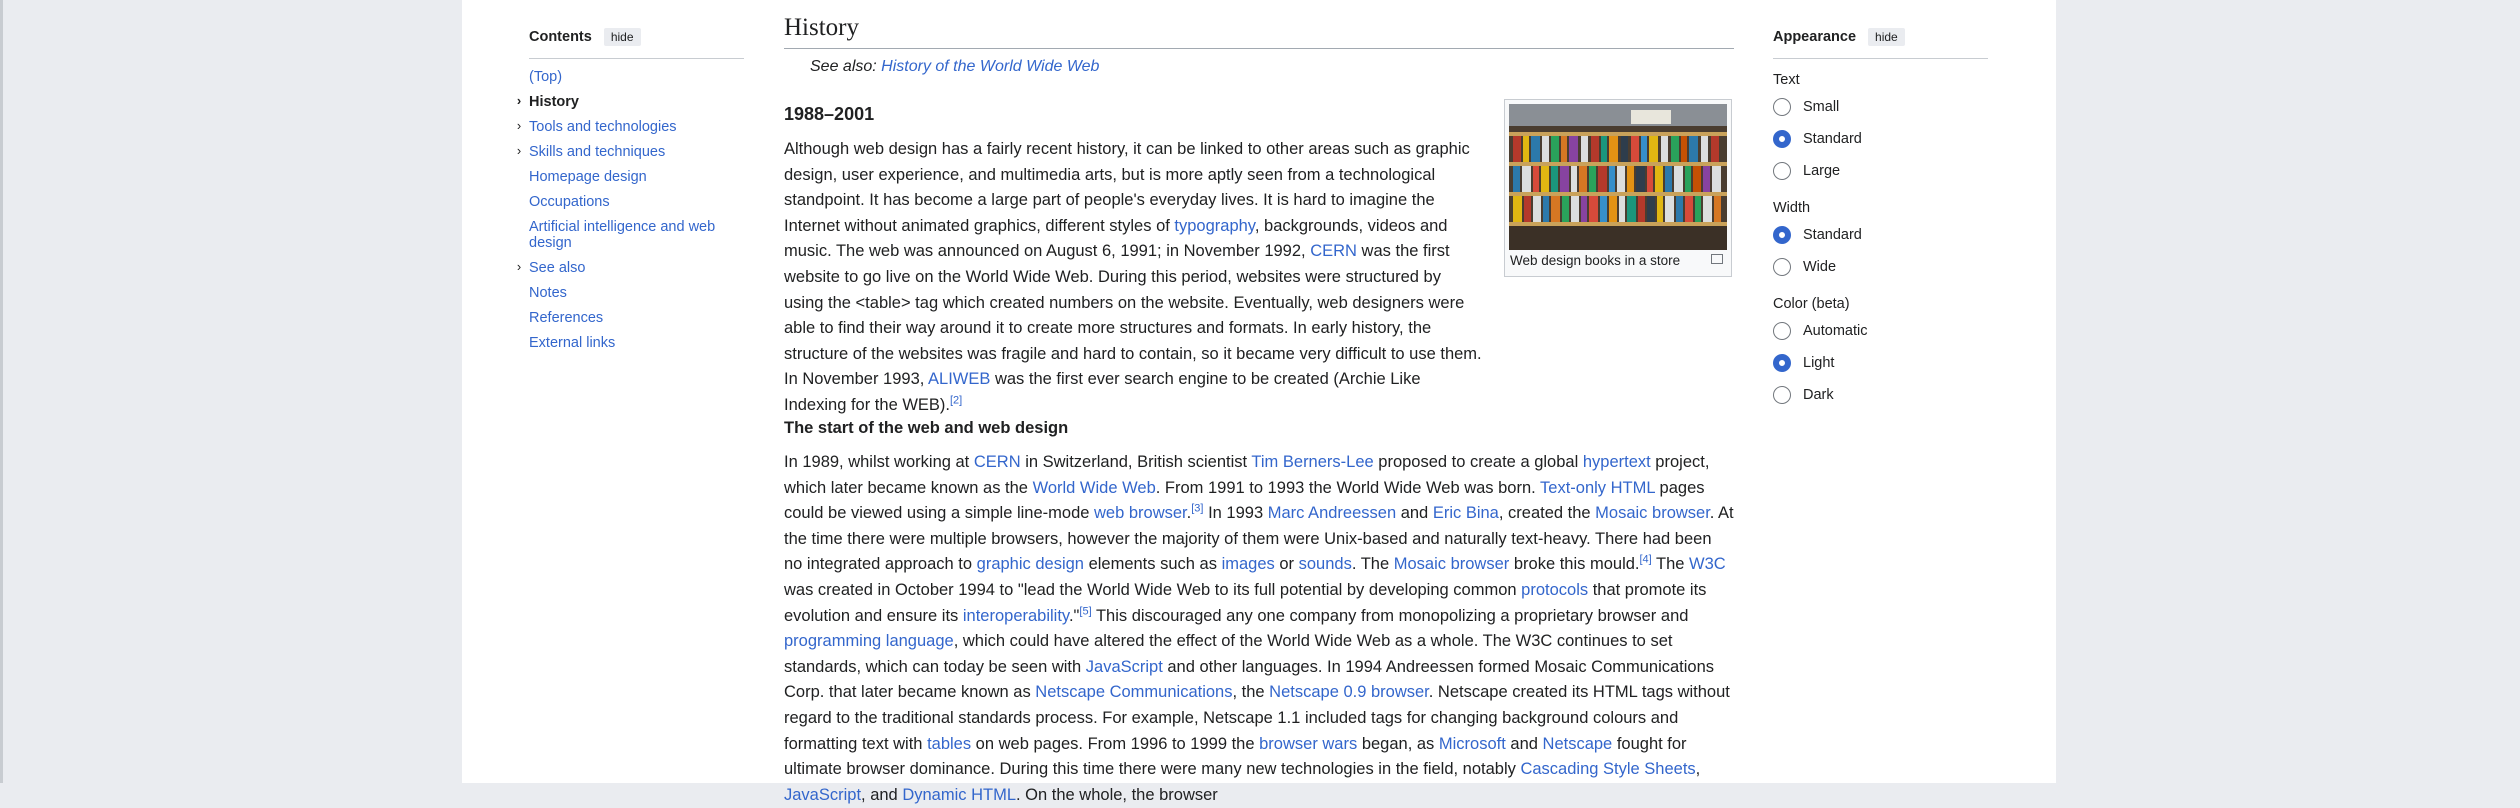 The width and height of the screenshot is (2520, 808). Describe the element at coordinates (636, 293) in the screenshot. I see `toc-item: Notes` at that location.